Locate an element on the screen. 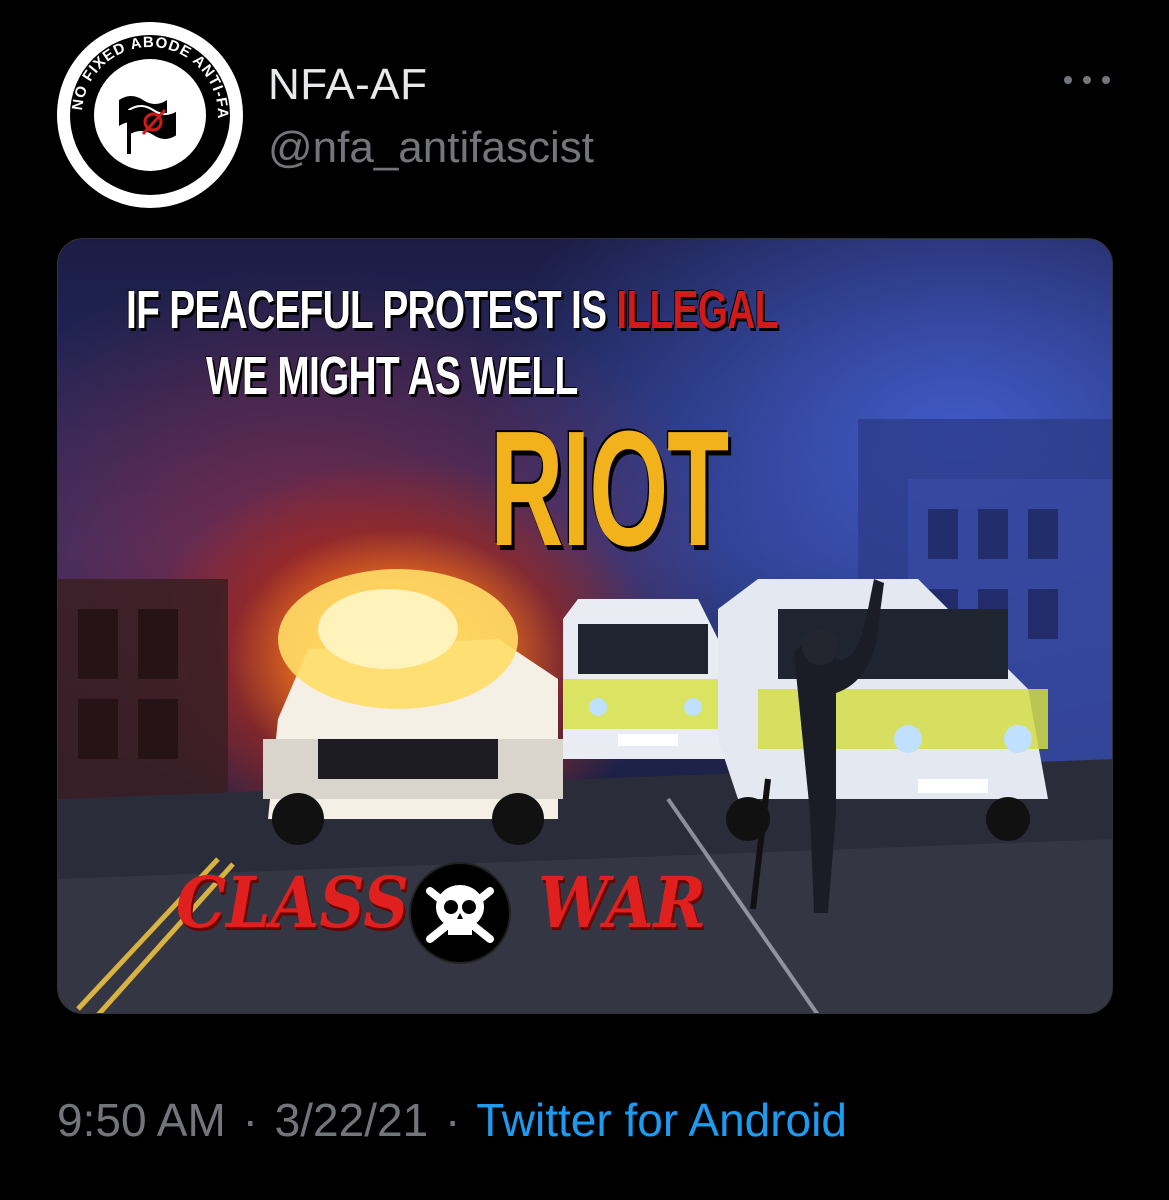  tweet-time: 9:50 AM is located at coordinates (141, 1120).